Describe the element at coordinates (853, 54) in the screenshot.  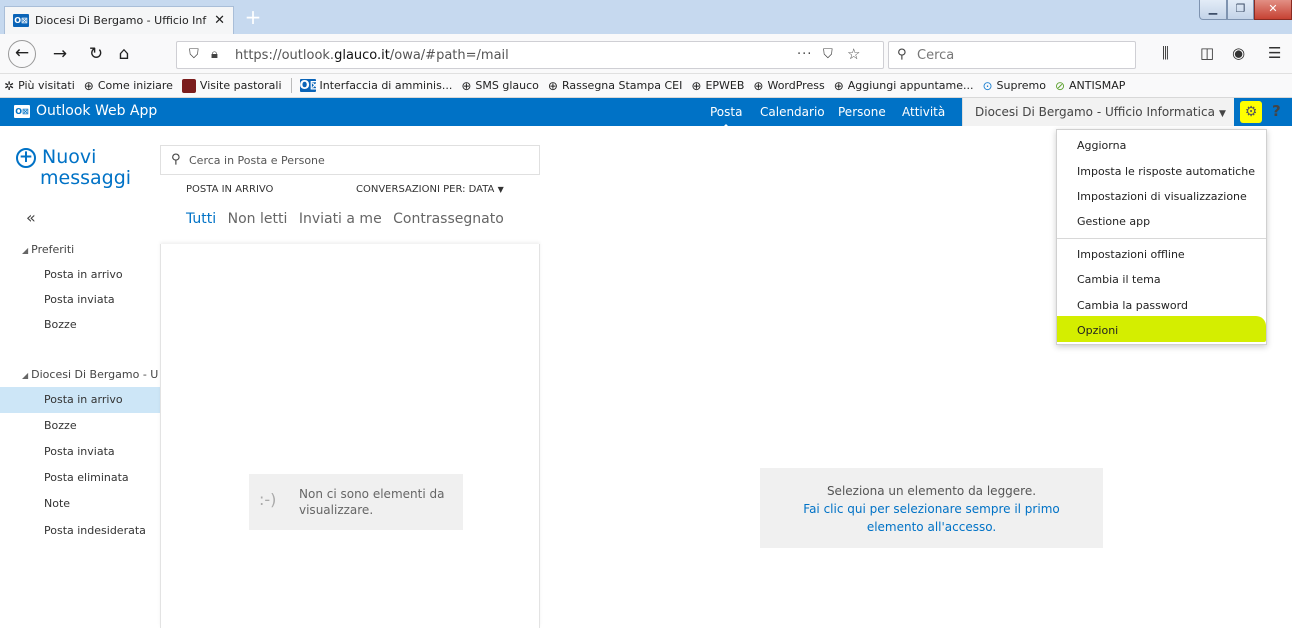
I see `bookmark-star-icon: ☆` at that location.